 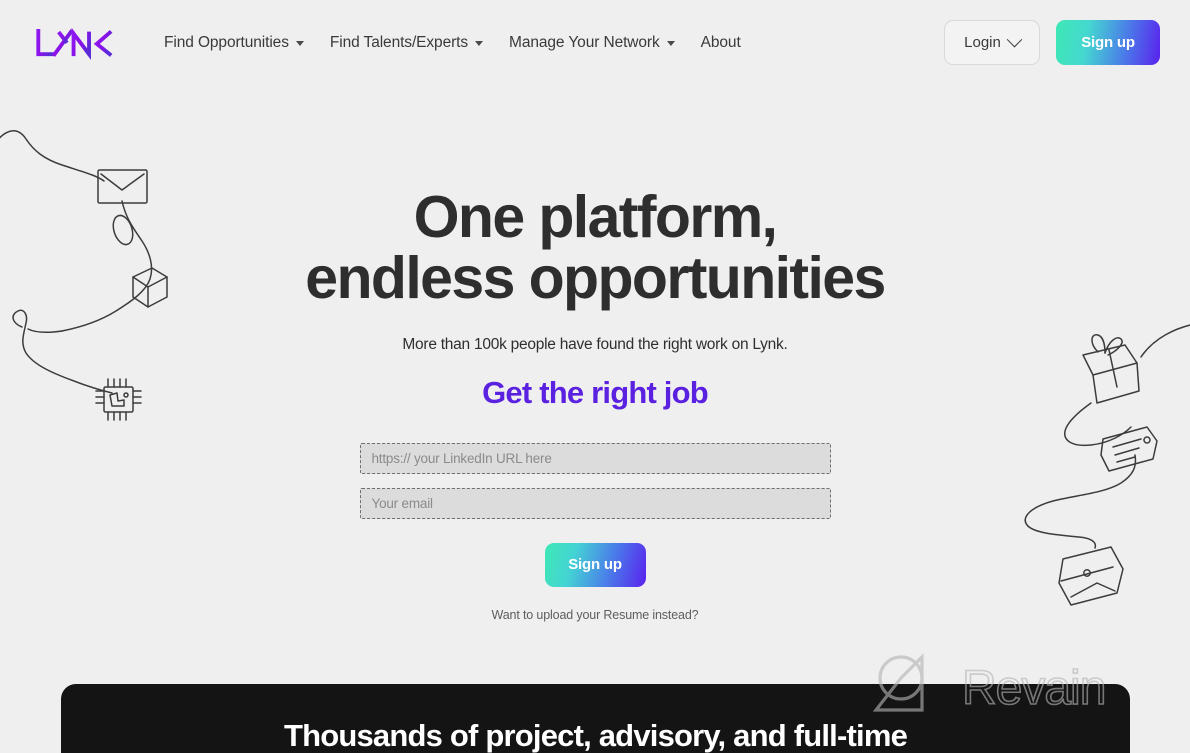 I want to click on nav-label: Manage Your Network, so click(x=584, y=42).